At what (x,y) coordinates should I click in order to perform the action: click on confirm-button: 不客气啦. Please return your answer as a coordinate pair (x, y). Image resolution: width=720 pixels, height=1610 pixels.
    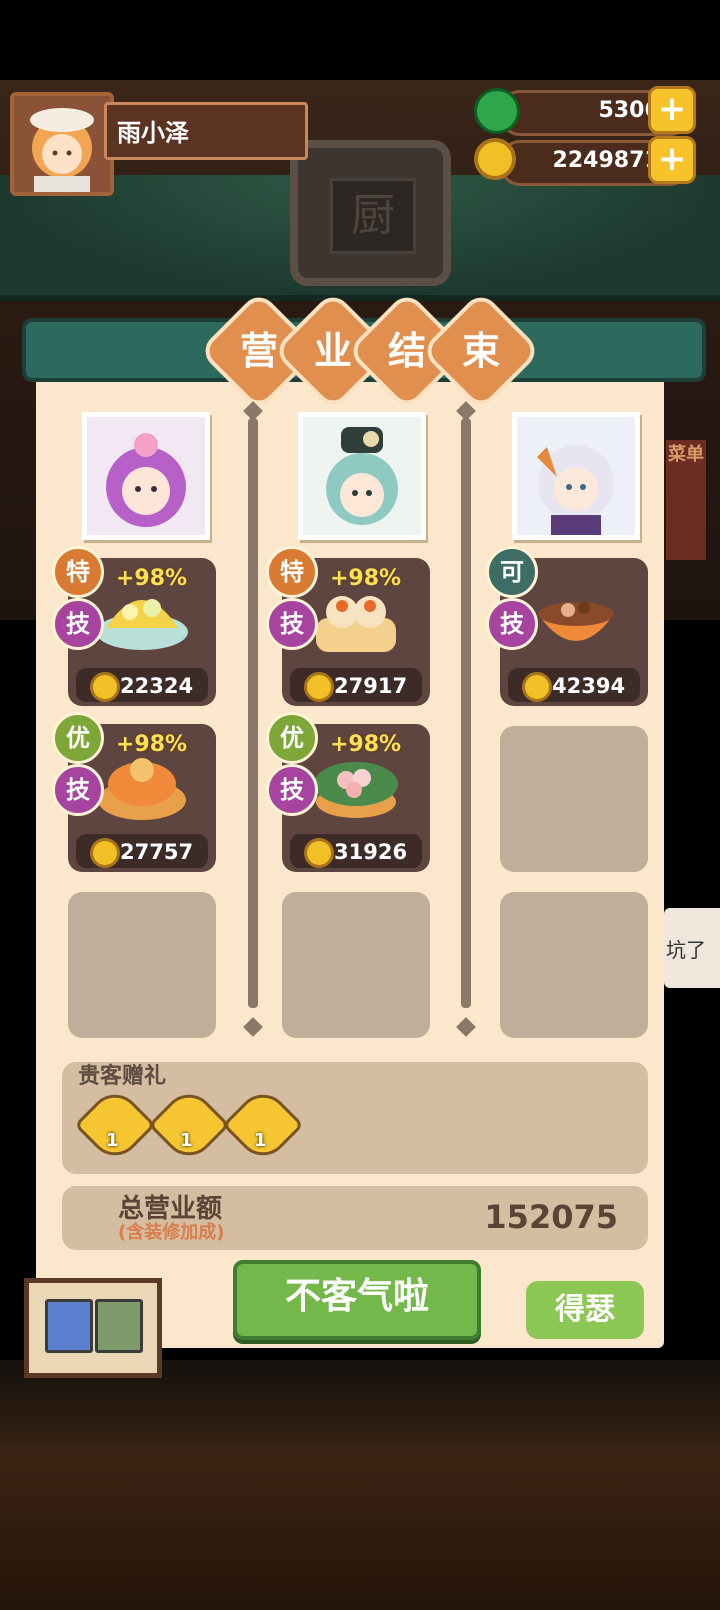
    Looking at the image, I should click on (357, 1300).